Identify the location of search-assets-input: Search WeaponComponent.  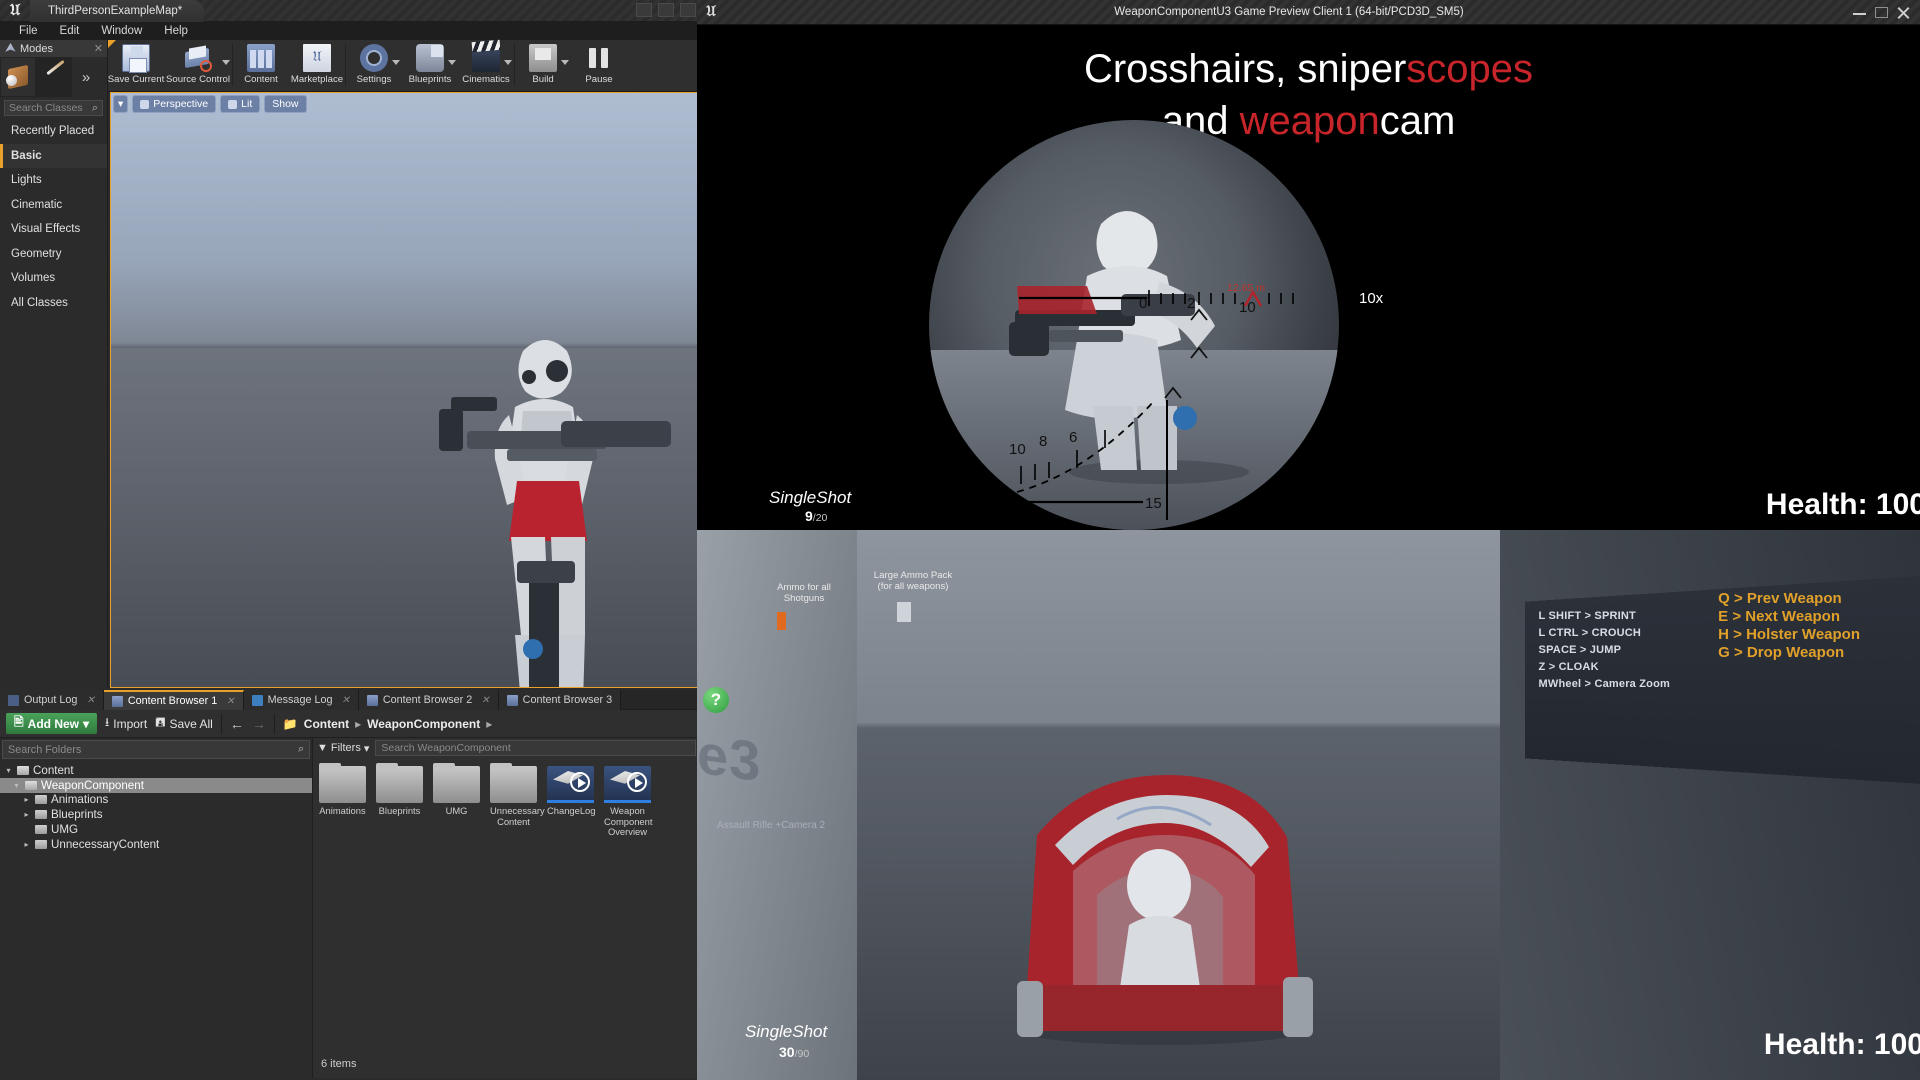
(535, 748).